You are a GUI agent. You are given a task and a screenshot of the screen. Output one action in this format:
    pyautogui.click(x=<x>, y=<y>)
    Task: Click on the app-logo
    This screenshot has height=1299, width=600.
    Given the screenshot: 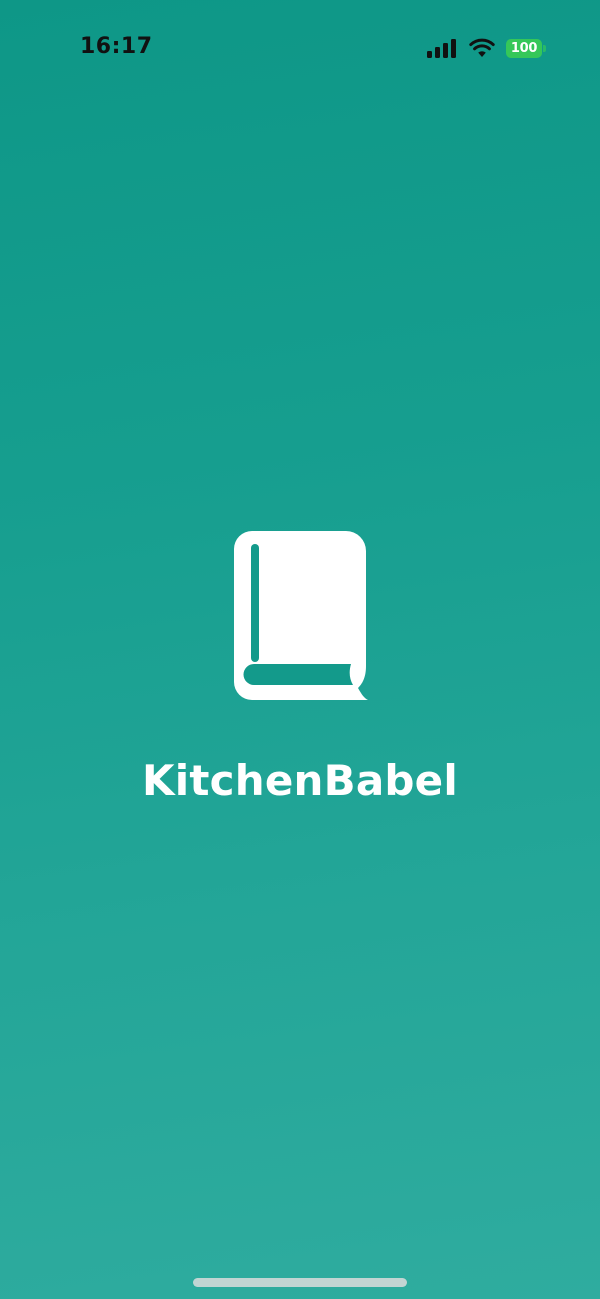 What is the action you would take?
    pyautogui.click(x=301, y=616)
    